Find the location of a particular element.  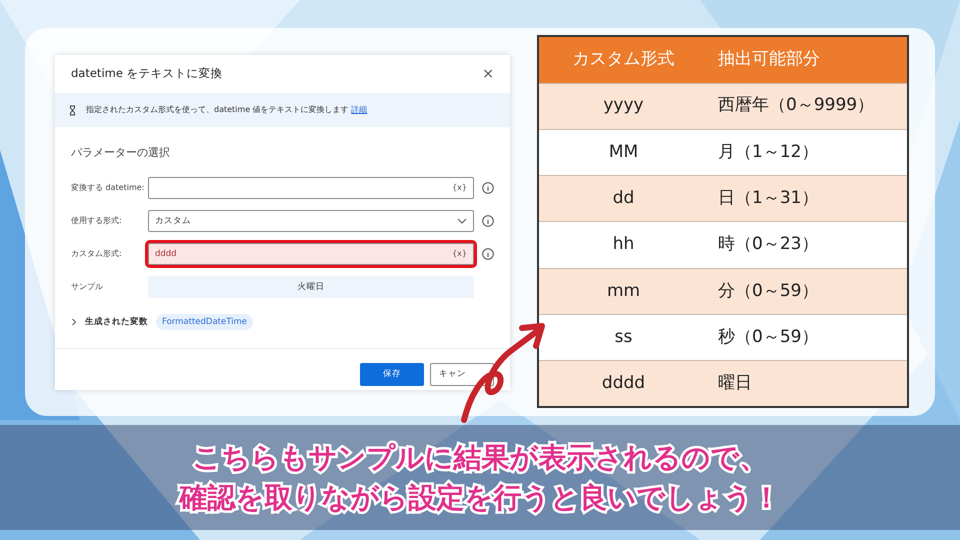

dropdown: カスタム is located at coordinates (311, 221).